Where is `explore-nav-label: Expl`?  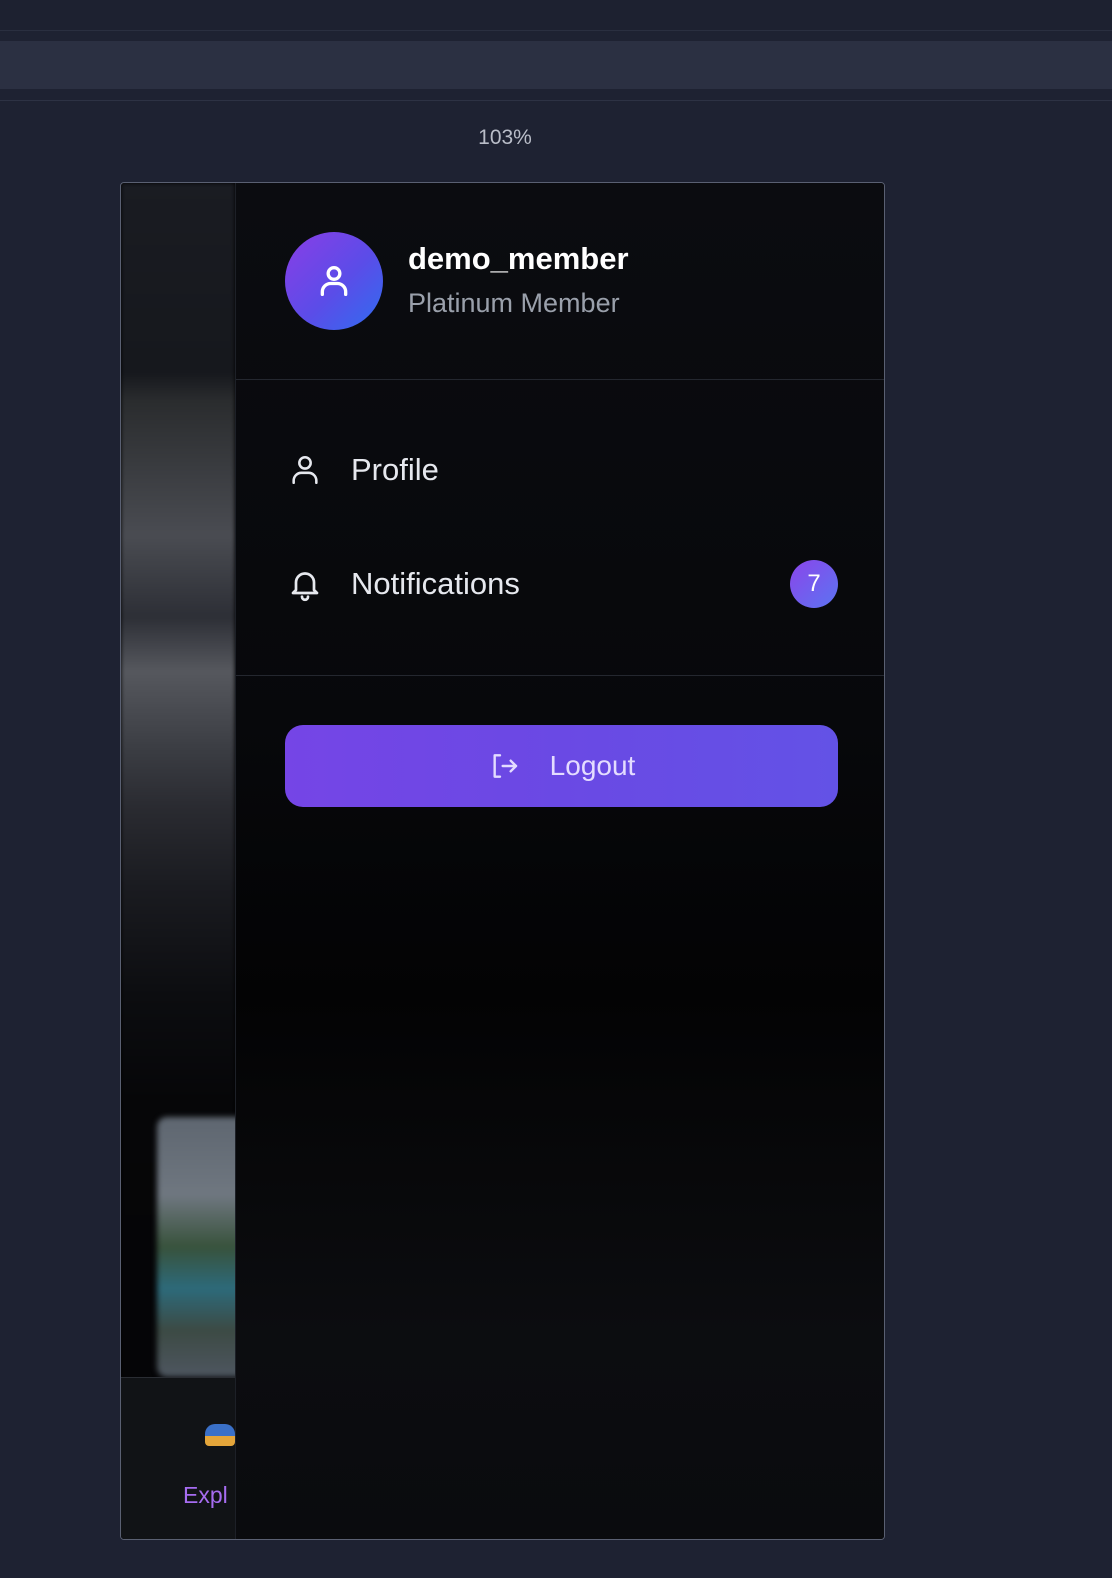 explore-nav-label: Expl is located at coordinates (205, 1495).